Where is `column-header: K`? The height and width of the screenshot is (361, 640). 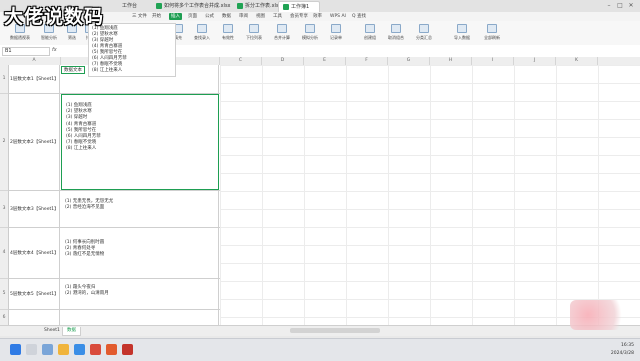 column-header: K is located at coordinates (577, 61).